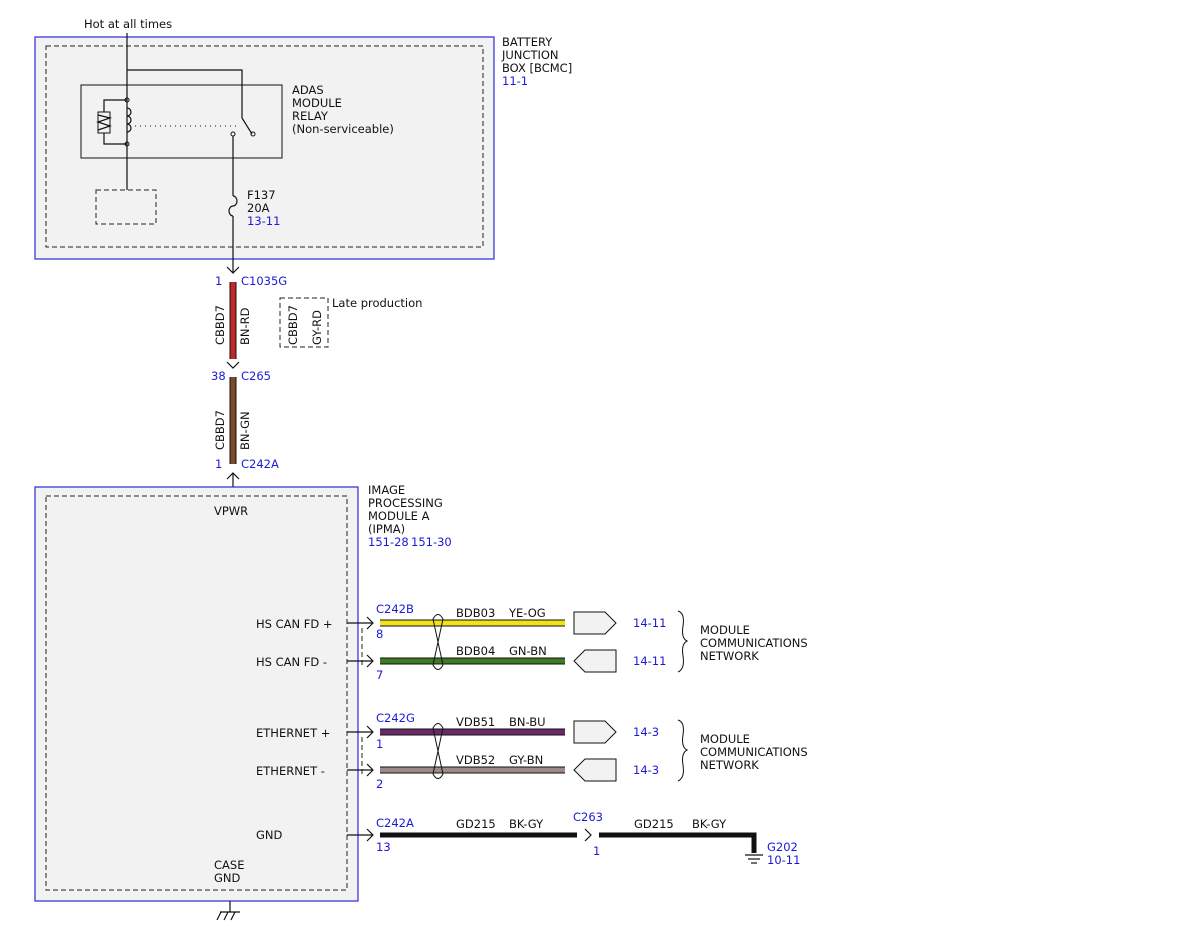  I want to click on can-network-brace, so click(683, 641).